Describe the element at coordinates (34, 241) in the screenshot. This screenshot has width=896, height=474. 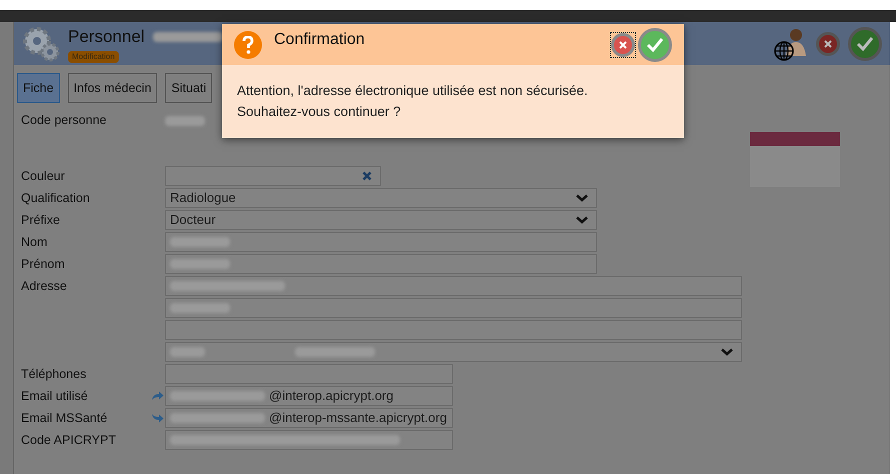
I see `field-label: Nom` at that location.